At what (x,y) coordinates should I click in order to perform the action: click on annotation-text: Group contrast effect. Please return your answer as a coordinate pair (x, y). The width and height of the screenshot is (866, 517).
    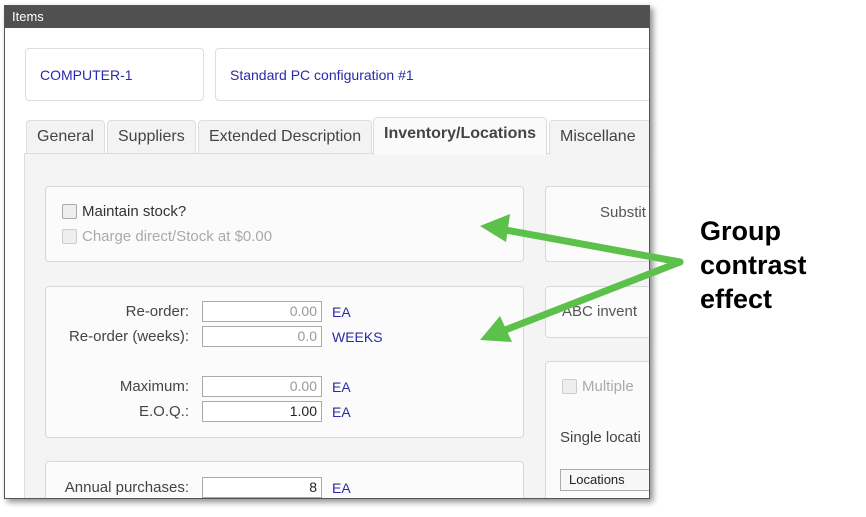
    Looking at the image, I should click on (753, 265).